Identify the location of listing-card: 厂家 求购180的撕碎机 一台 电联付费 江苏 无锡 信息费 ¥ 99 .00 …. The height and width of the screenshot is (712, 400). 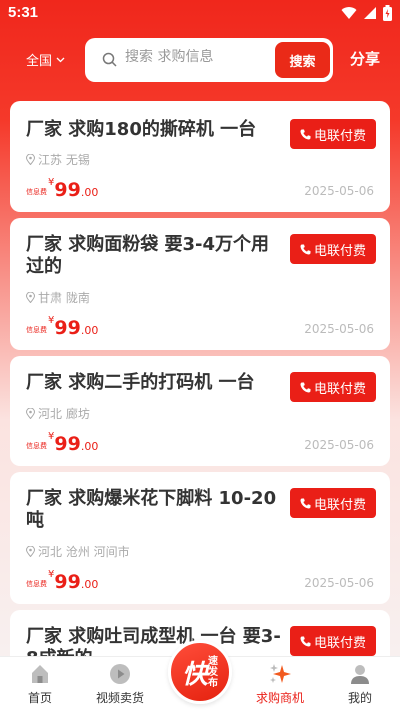
(200, 156).